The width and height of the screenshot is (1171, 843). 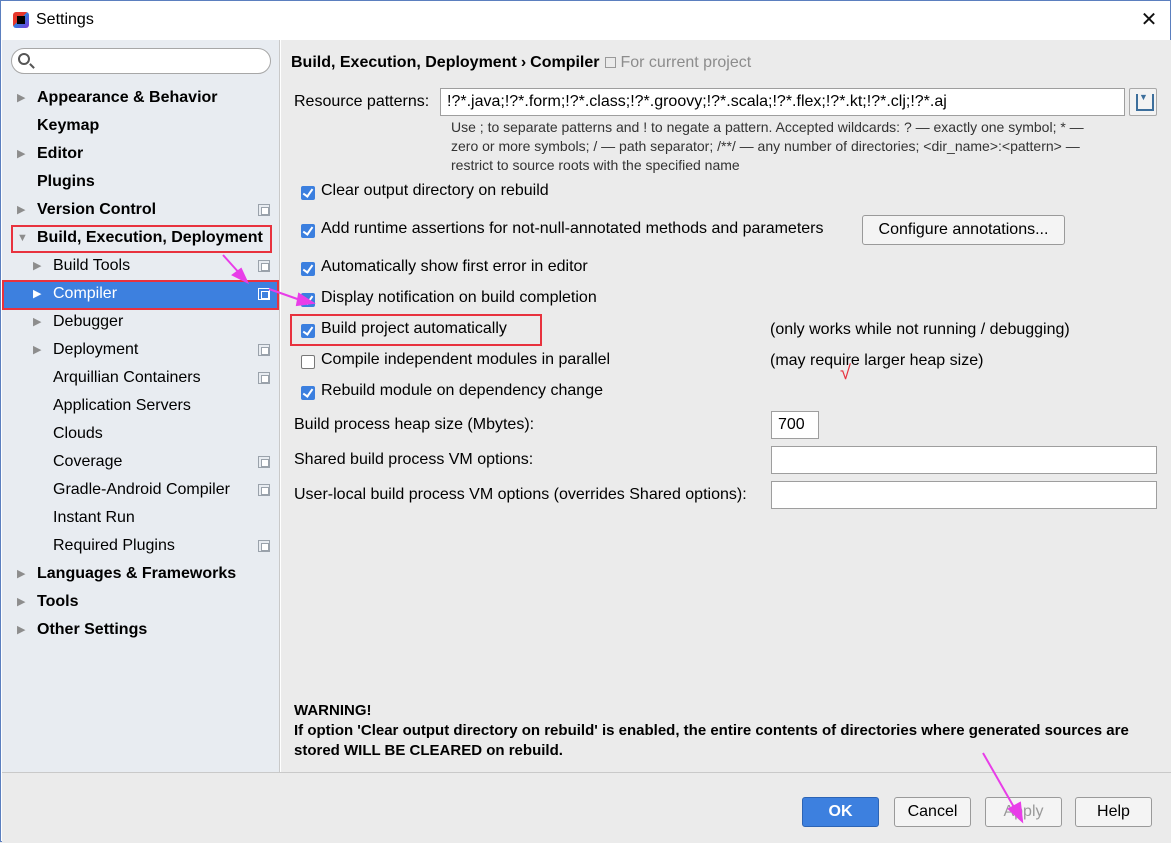 What do you see at coordinates (21, 20) in the screenshot?
I see `intellij-logo-icon` at bounding box center [21, 20].